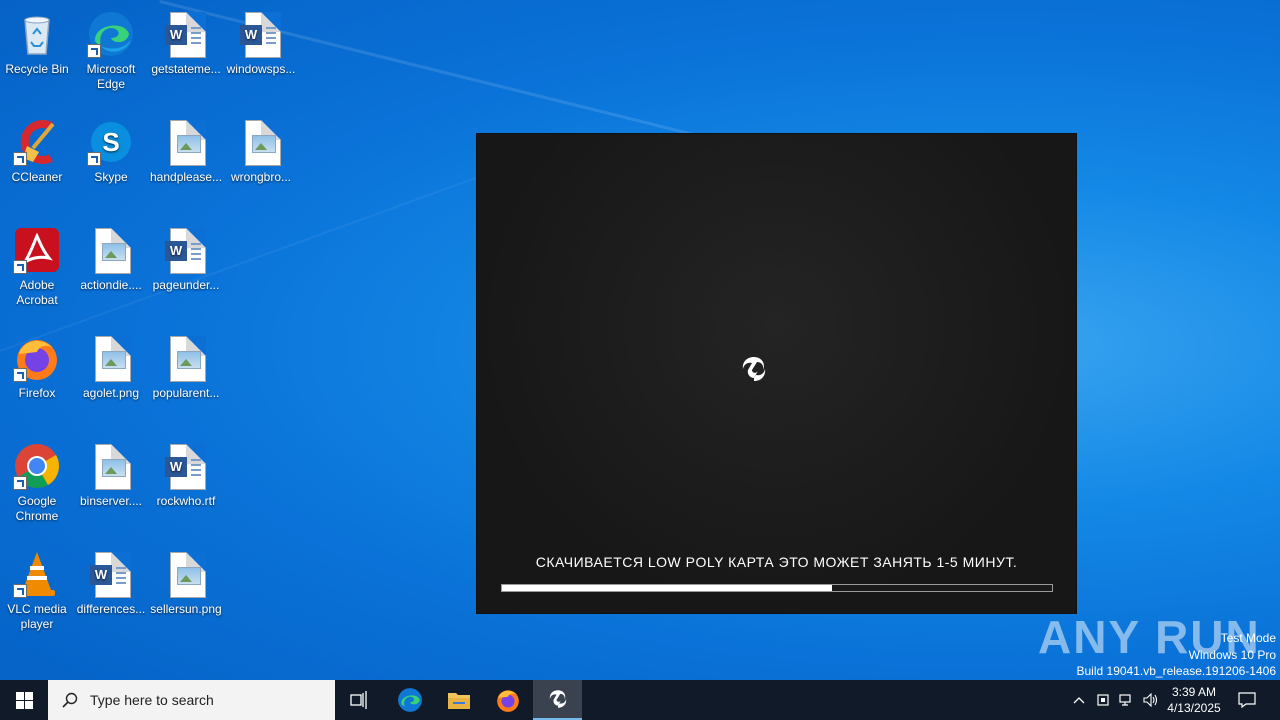 This screenshot has width=1280, height=720. Describe the element at coordinates (186, 609) in the screenshot. I see `desktop-icon-label: sellersun.png` at that location.